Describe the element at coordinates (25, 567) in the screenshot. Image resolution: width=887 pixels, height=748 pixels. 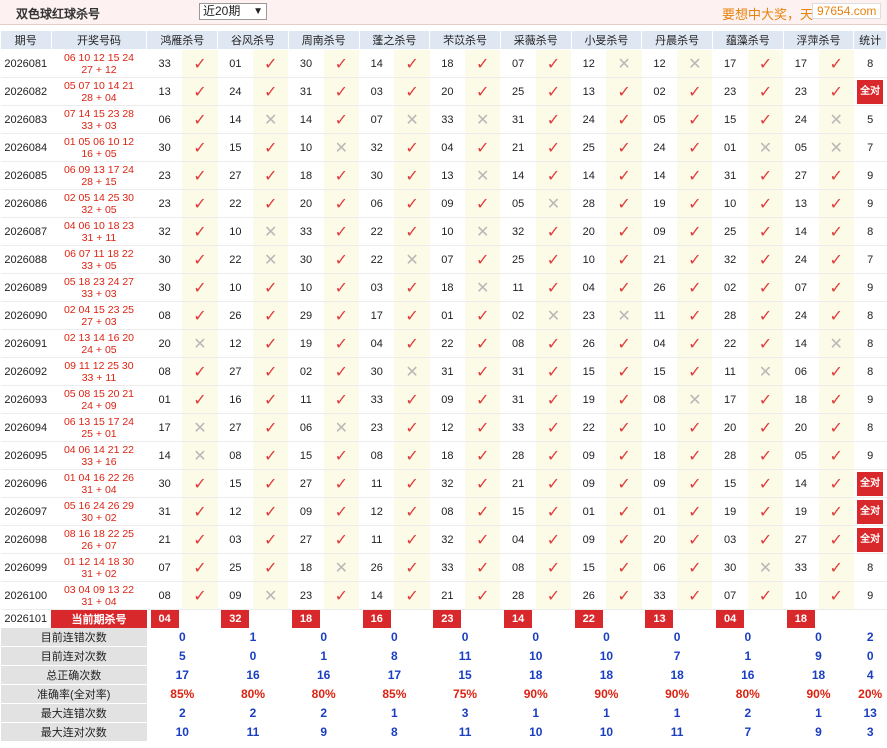
I see `period-cell: 2026099` at that location.